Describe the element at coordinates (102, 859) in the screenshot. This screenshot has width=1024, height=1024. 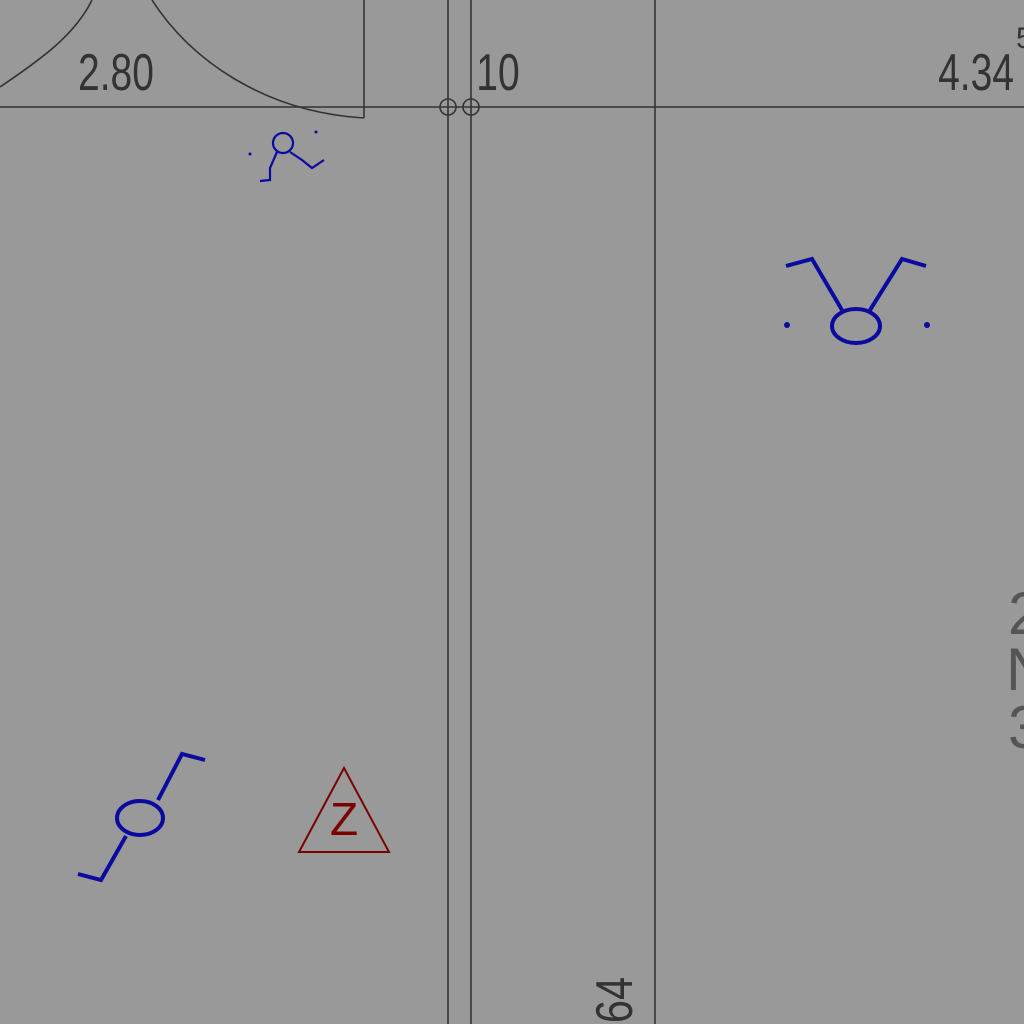
I see `fixture-bottom-arm-bottom` at that location.